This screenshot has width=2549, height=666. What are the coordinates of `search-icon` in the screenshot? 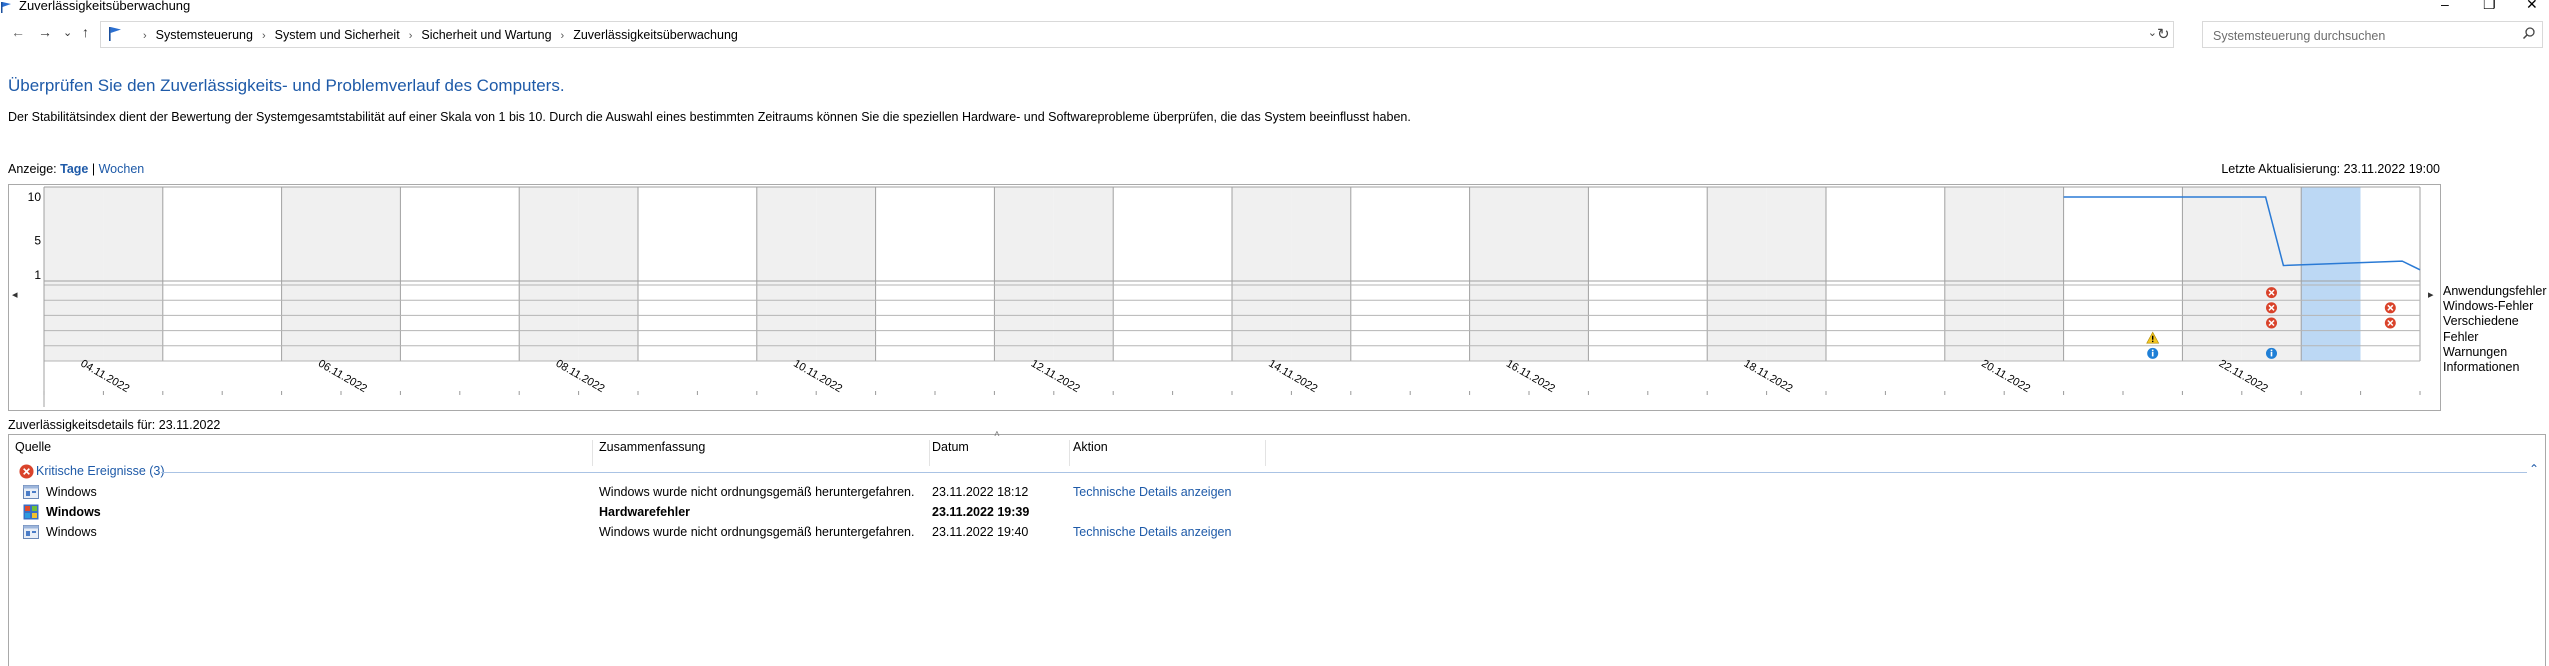 It's located at (2529, 35).